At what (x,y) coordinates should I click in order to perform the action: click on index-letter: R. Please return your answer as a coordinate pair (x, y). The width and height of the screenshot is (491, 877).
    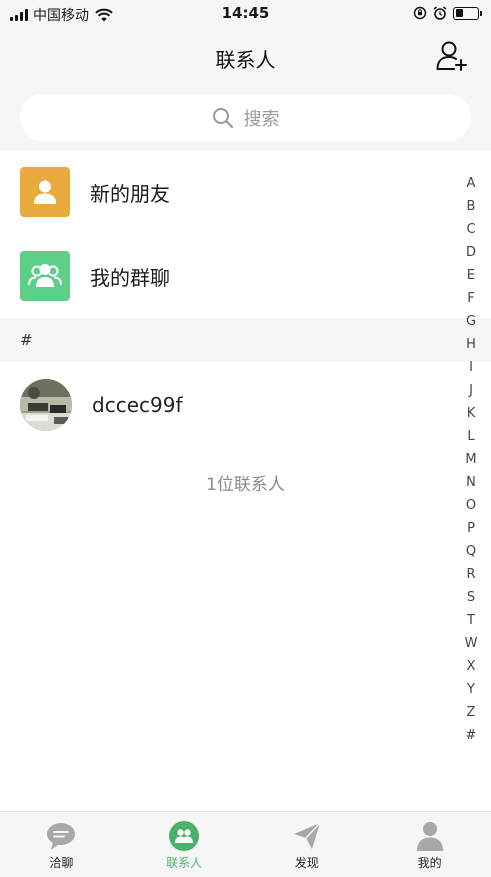
    Looking at the image, I should click on (470, 574).